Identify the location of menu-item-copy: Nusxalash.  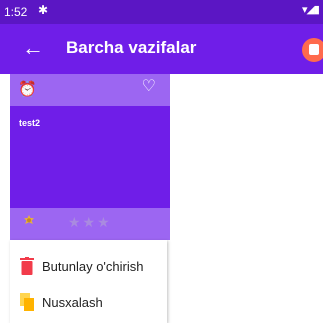
(88, 302).